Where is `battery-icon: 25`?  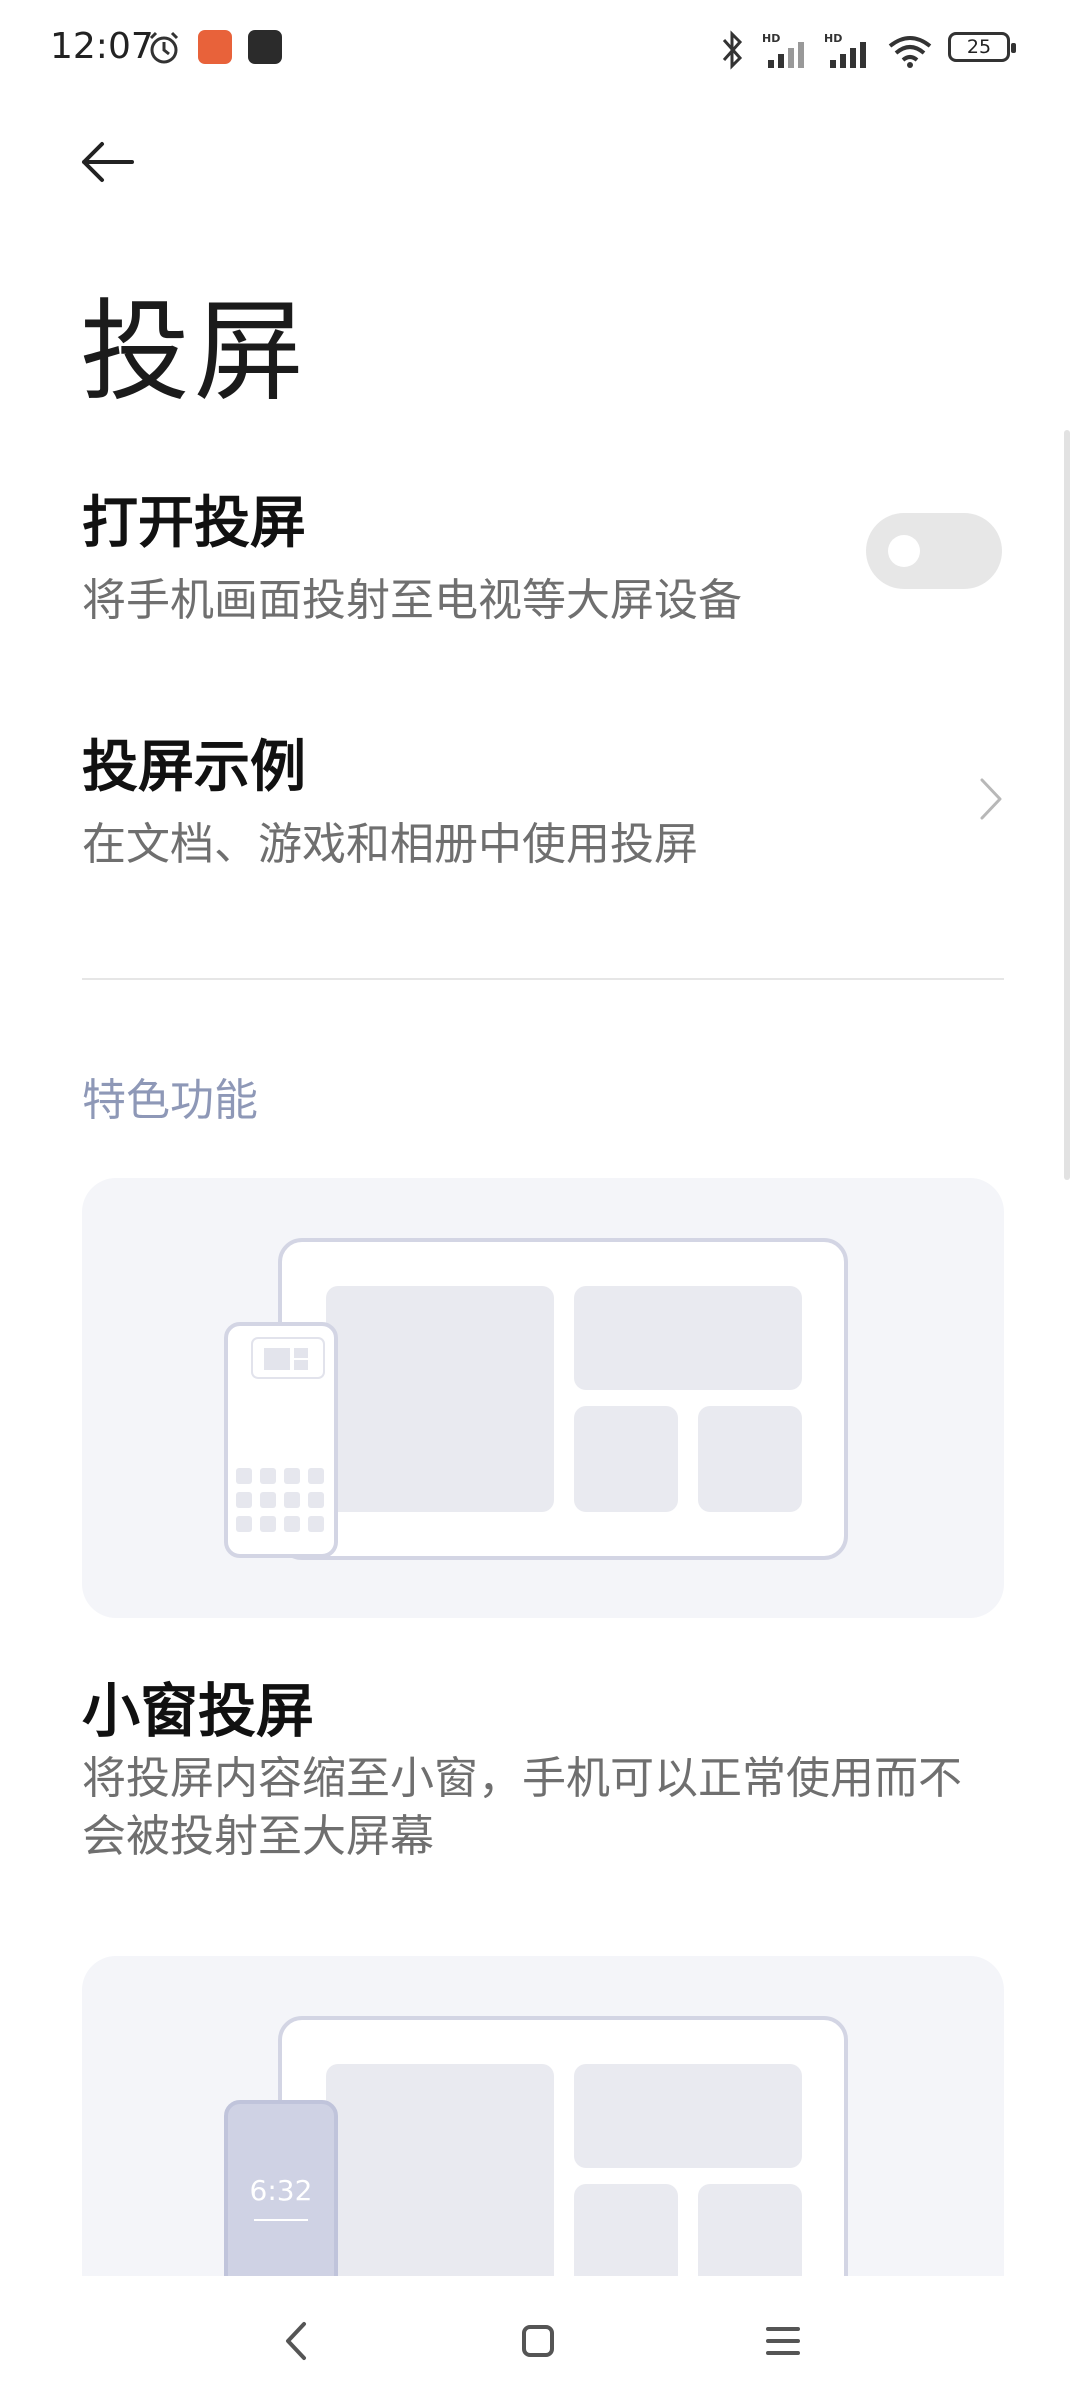
battery-icon: 25 is located at coordinates (982, 47).